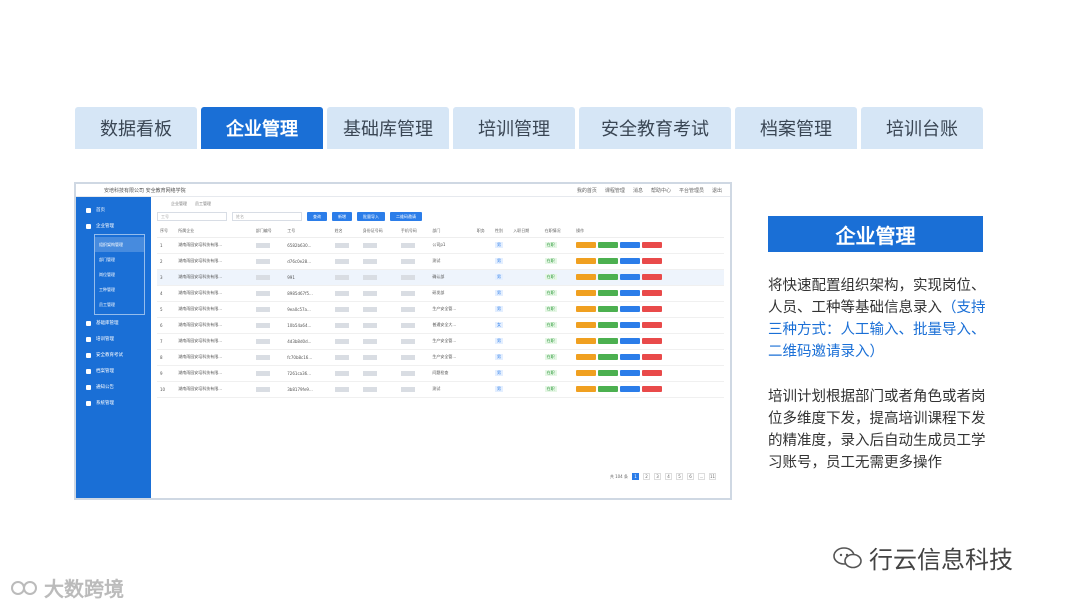  I want to click on table-row: 9 湖南雨园安培科技有限... 7261ca36... 问题检查 男 在职, so click(440, 373).